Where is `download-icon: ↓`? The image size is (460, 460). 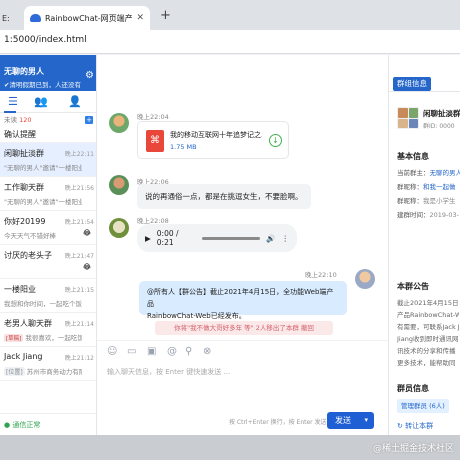 download-icon: ↓ is located at coordinates (275, 140).